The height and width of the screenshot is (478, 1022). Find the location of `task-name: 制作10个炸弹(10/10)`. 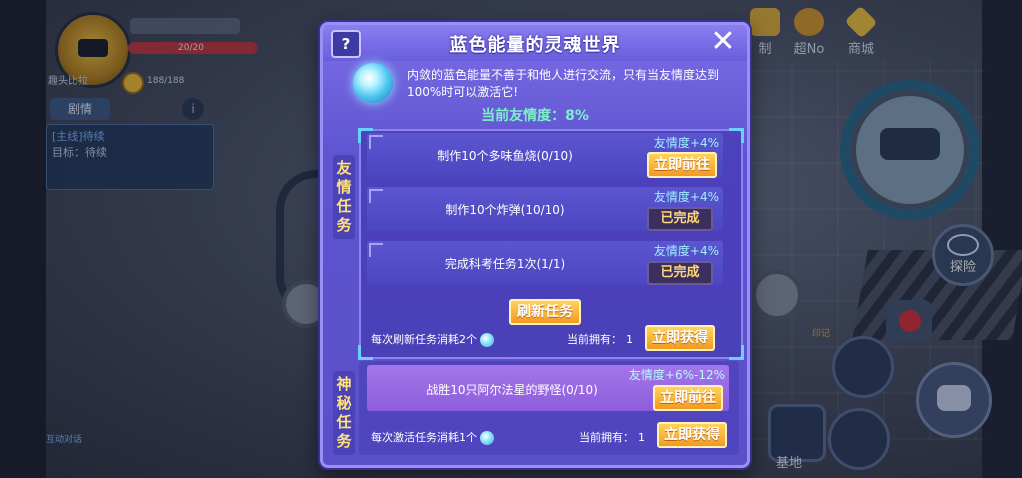

task-name: 制作10个炸弹(10/10) is located at coordinates (505, 210).